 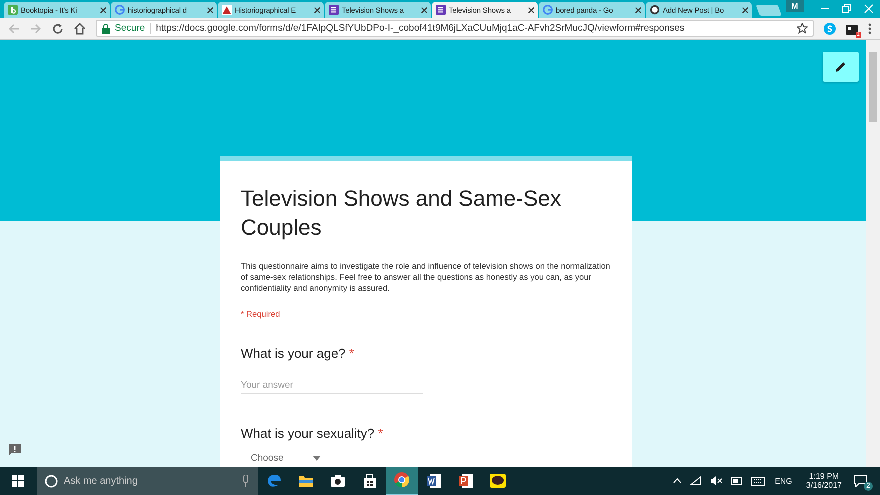 I want to click on language-indicator: ENG, so click(x=783, y=481).